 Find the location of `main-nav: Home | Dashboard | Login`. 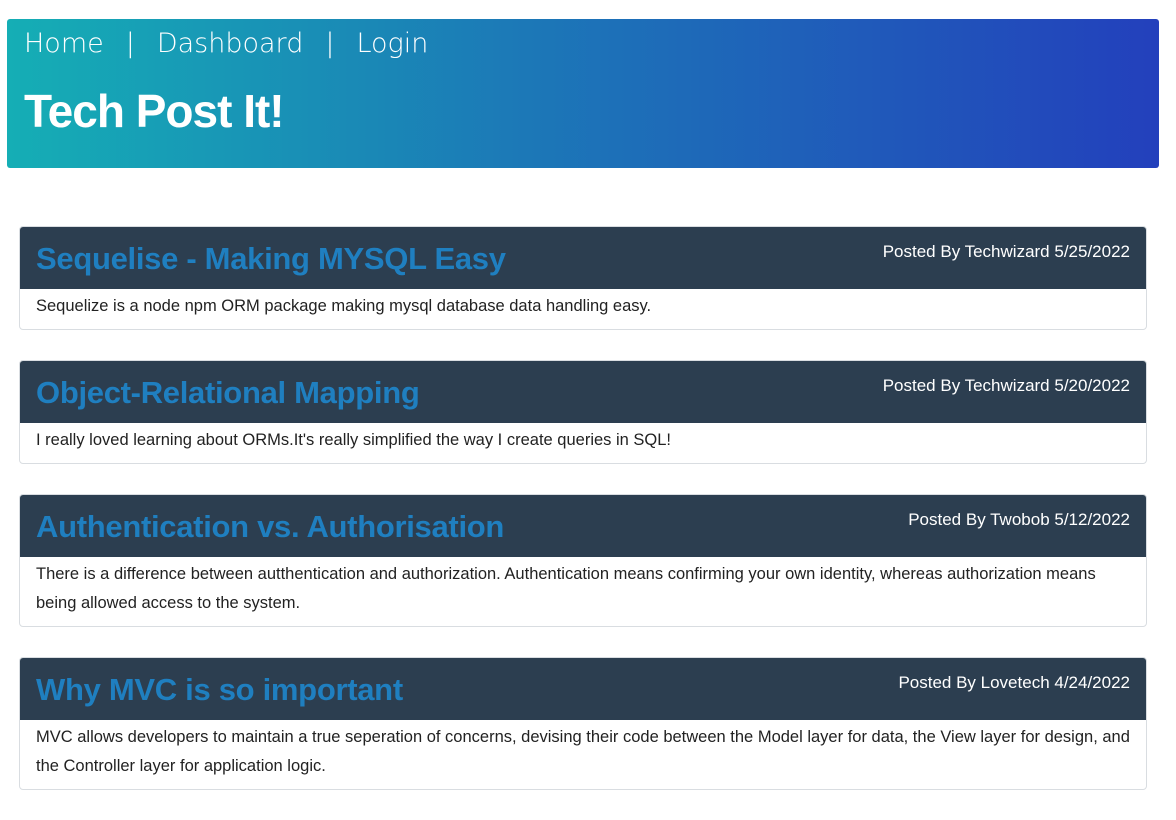

main-nav: Home | Dashboard | Login is located at coordinates (226, 44).